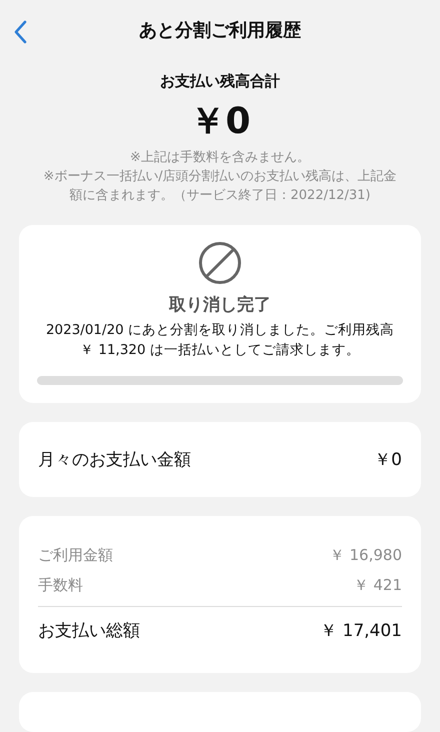  I want to click on status-message: 2023/01/20 にあと分割を取り消しました。ご利用残高￥ 11,320 は一括払いとしてご請求します。, so click(220, 340).